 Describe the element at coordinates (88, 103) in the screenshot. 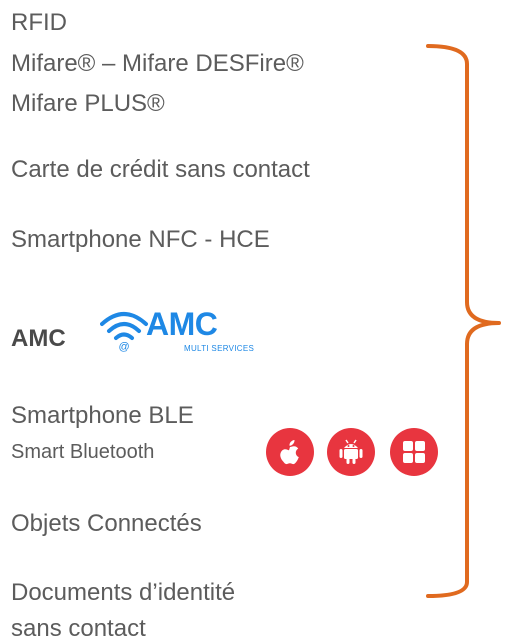

I see `mifare-plus-label: Mifare PLUS®` at that location.